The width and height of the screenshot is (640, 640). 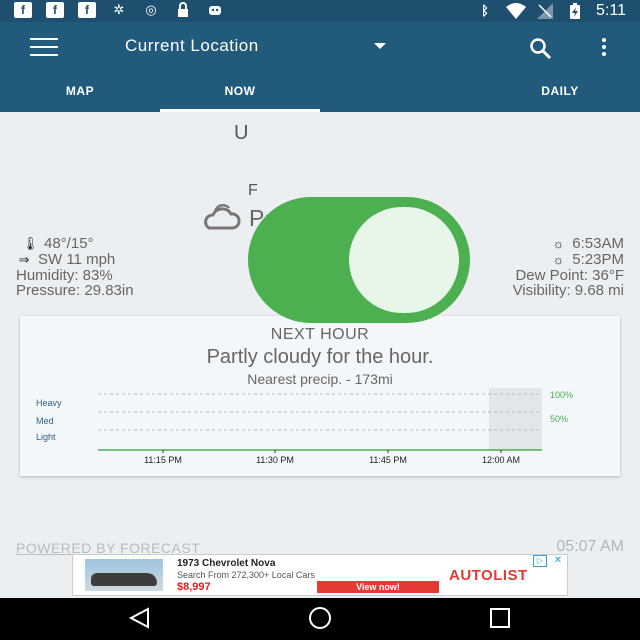 What do you see at coordinates (485, 10) in the screenshot?
I see `bluetooth-icon: ᛒ` at bounding box center [485, 10].